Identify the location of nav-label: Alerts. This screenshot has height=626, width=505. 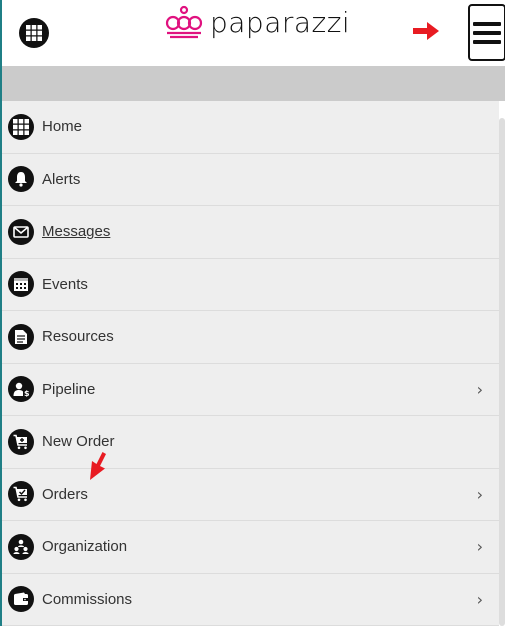
(61, 179).